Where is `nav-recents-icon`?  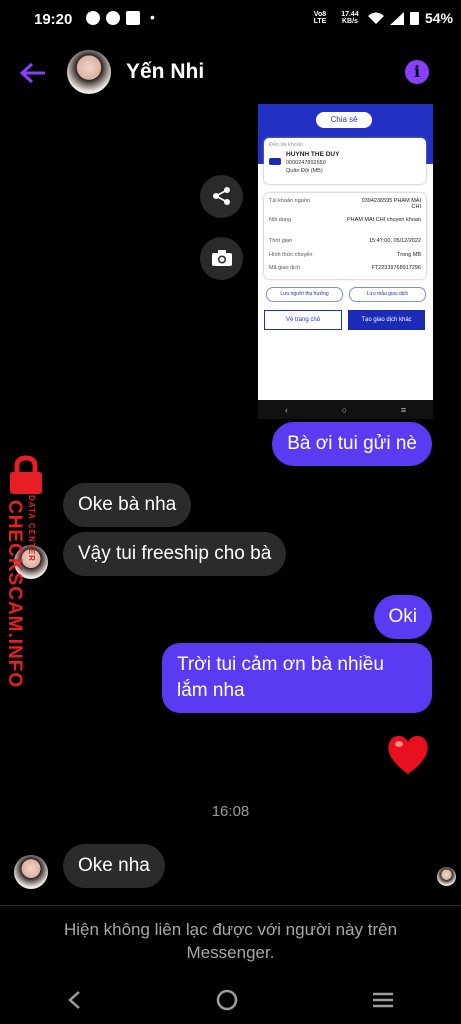
nav-recents-icon is located at coordinates (383, 1000).